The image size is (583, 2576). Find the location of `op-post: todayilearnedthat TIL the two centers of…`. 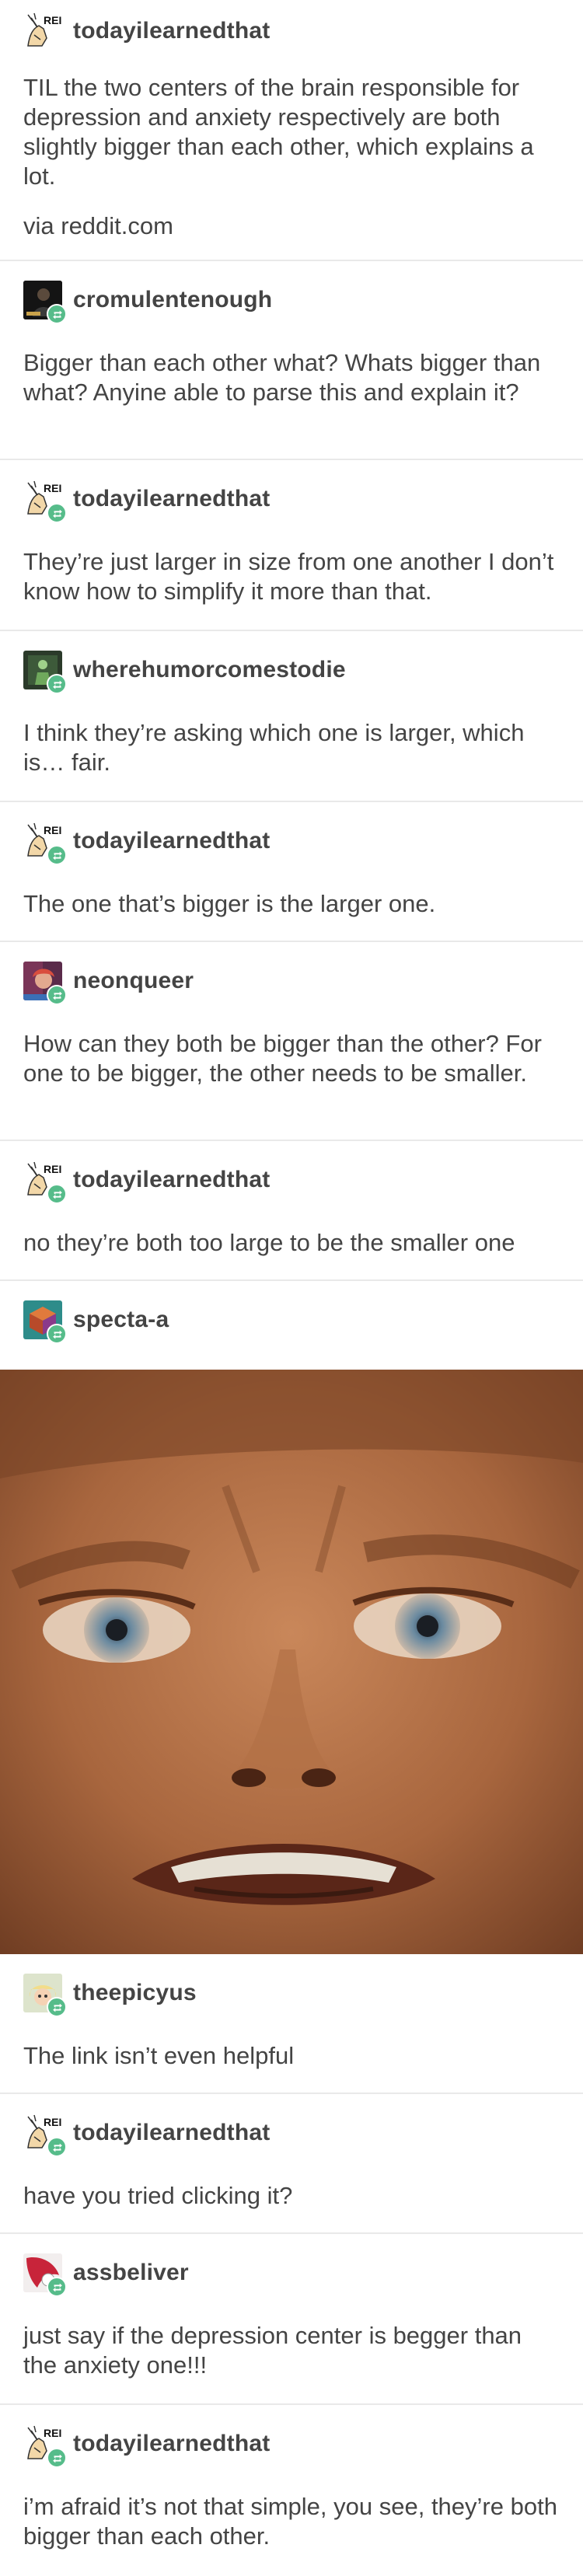

op-post: todayilearnedthat TIL the two centers of… is located at coordinates (291, 131).